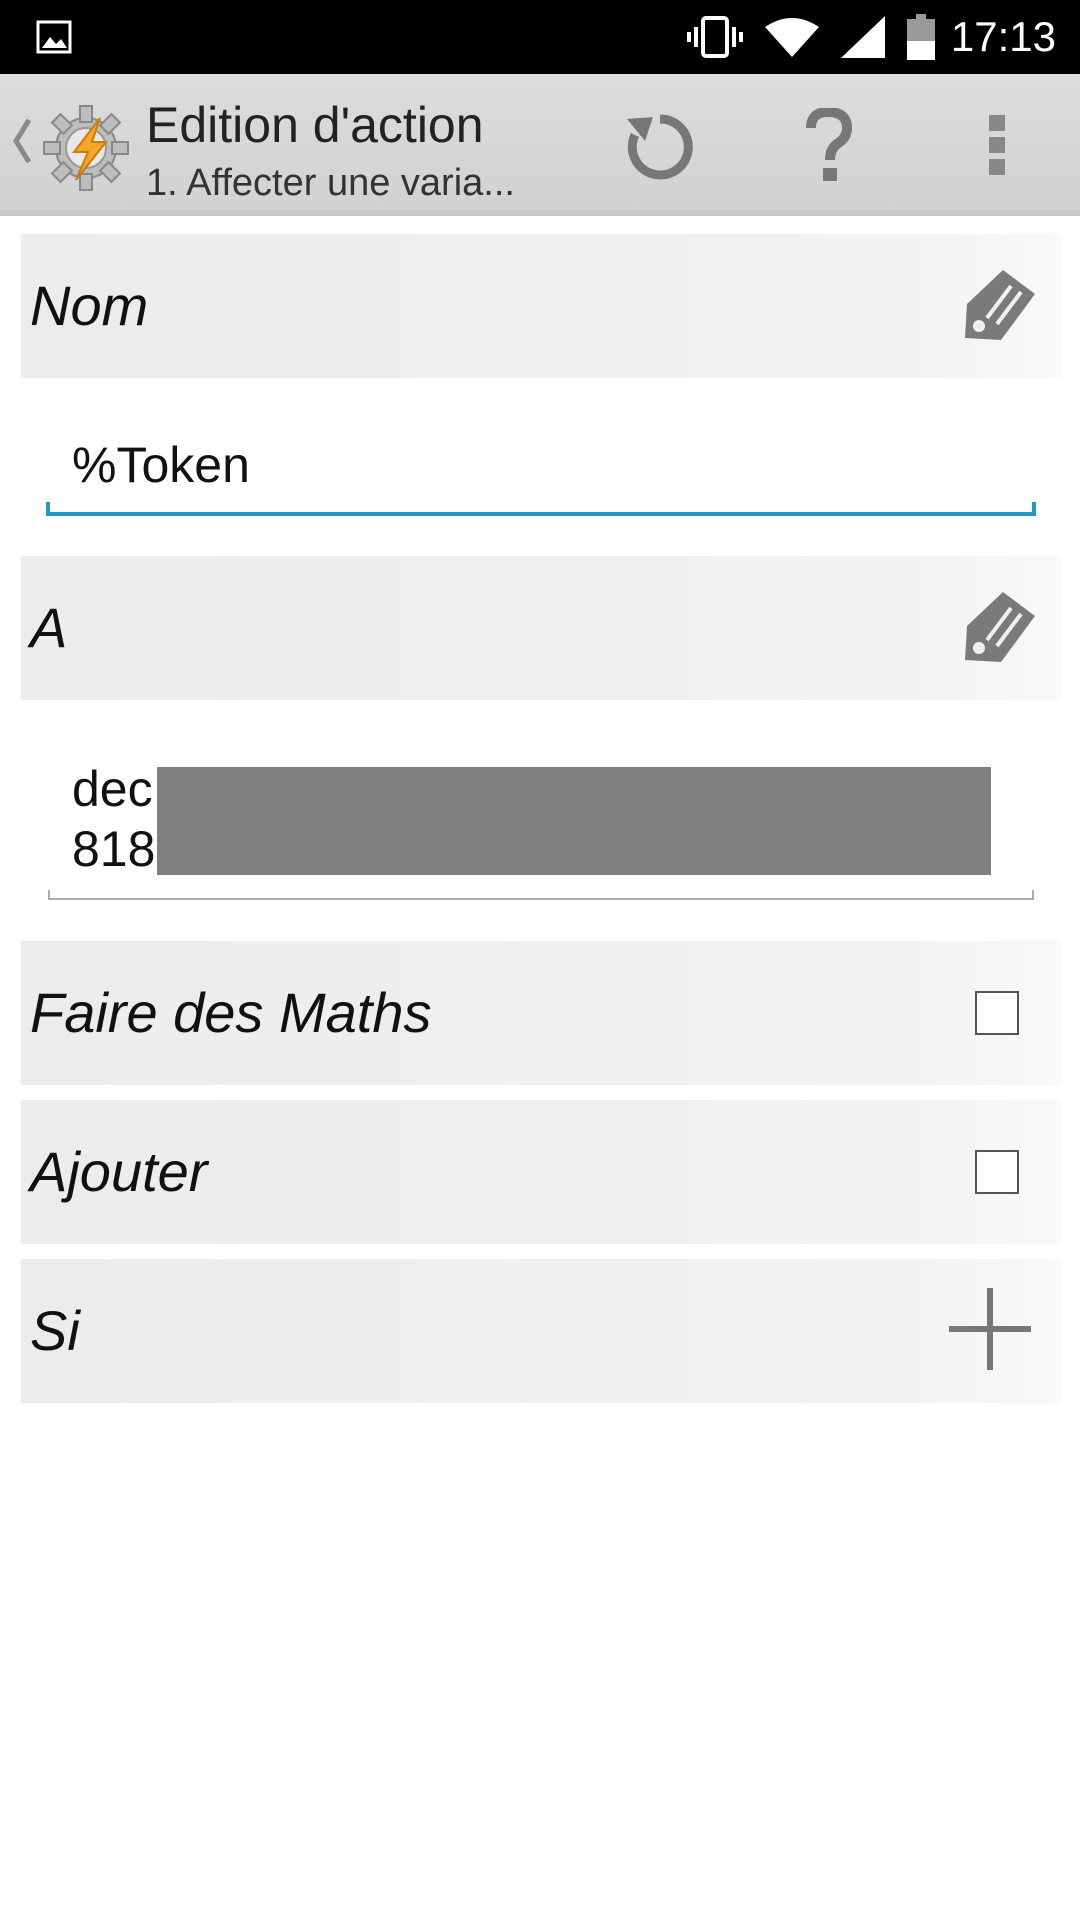  I want to click on wifi-icon, so click(791, 37).